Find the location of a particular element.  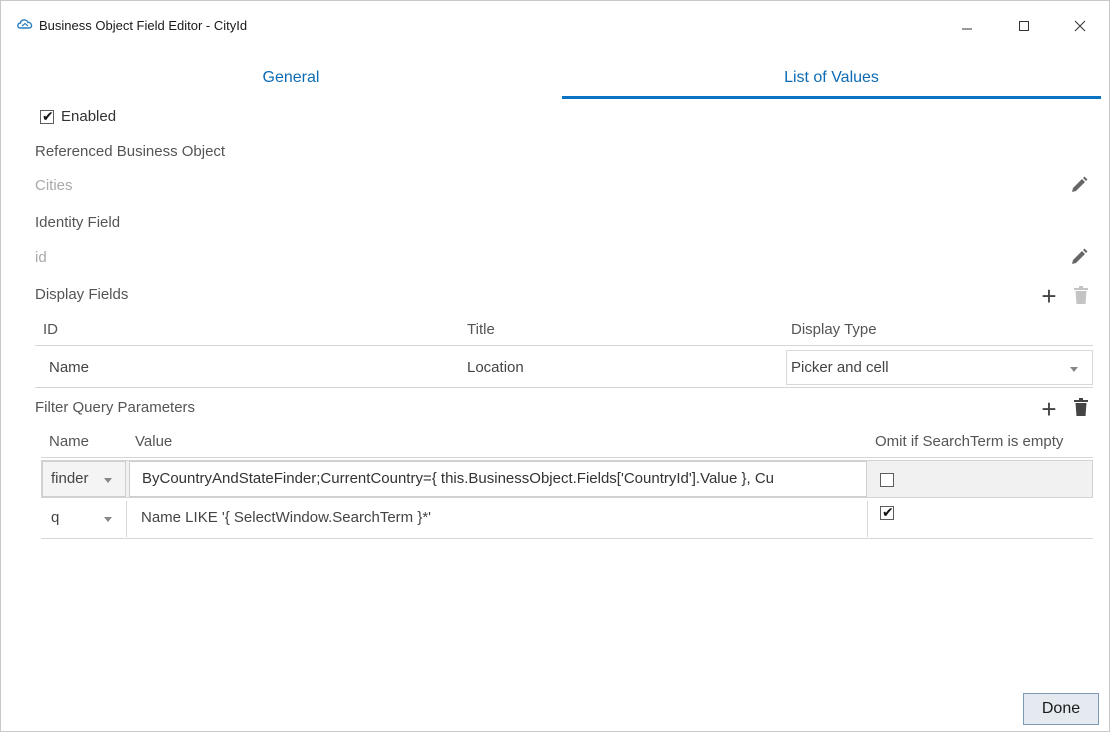

cloud-icon is located at coordinates (25, 24).